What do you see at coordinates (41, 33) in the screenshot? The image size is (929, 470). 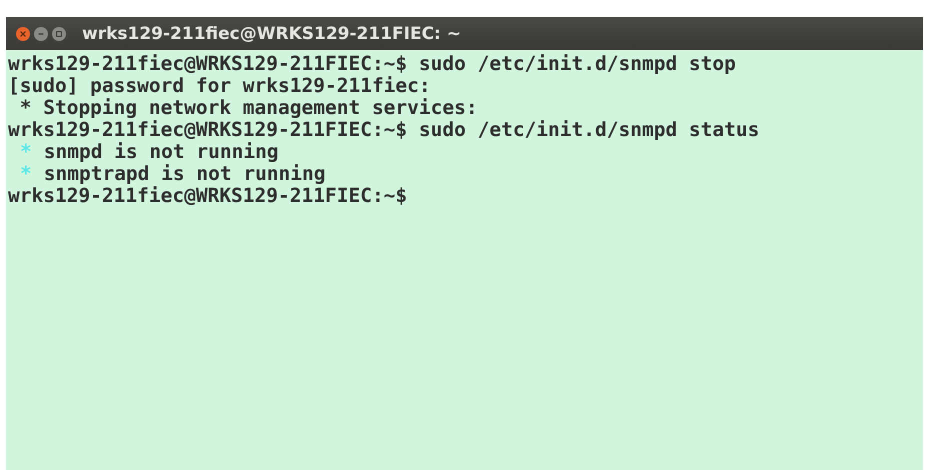 I see `minimize-button` at bounding box center [41, 33].